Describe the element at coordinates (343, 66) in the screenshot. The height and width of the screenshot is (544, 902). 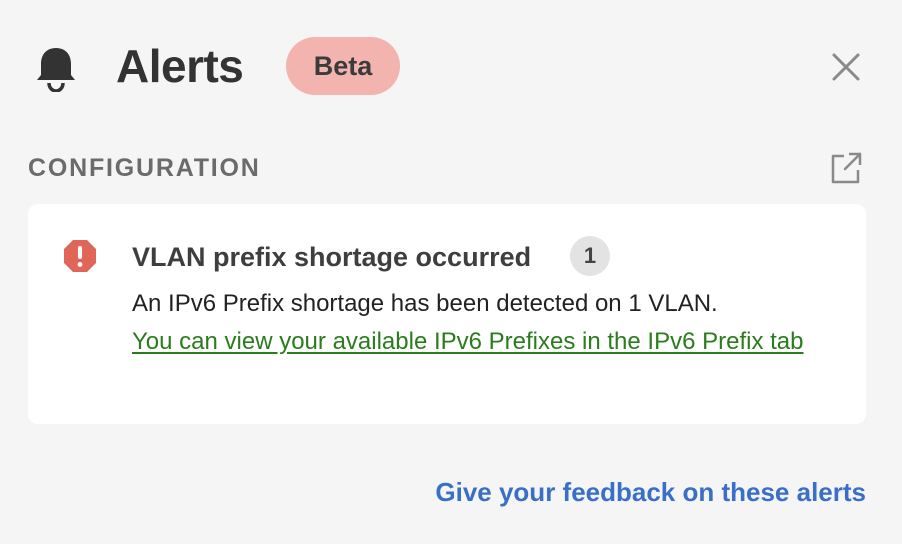
I see `beta-badge: Beta` at that location.